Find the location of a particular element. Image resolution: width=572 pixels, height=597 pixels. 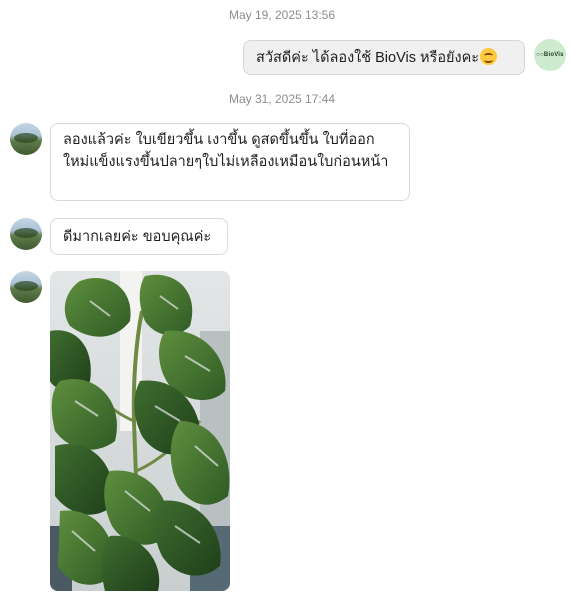

timestamp: May 31, 2025 17:44 is located at coordinates (282, 99).